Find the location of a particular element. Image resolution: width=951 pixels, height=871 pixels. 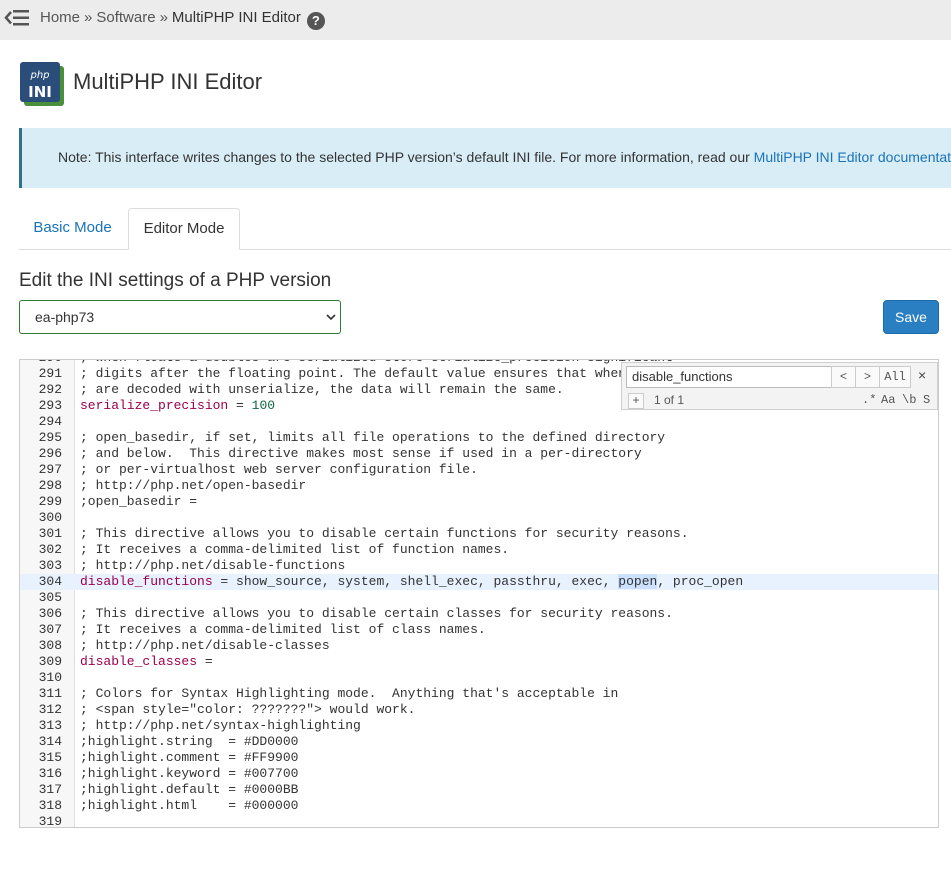

line-number: 318 is located at coordinates (50, 805).